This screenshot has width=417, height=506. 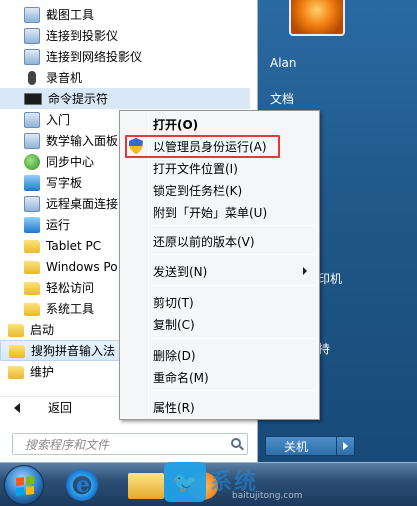 What do you see at coordinates (125, 56) in the screenshot?
I see `program-connect-network-projector: 连接到网络投影仪` at bounding box center [125, 56].